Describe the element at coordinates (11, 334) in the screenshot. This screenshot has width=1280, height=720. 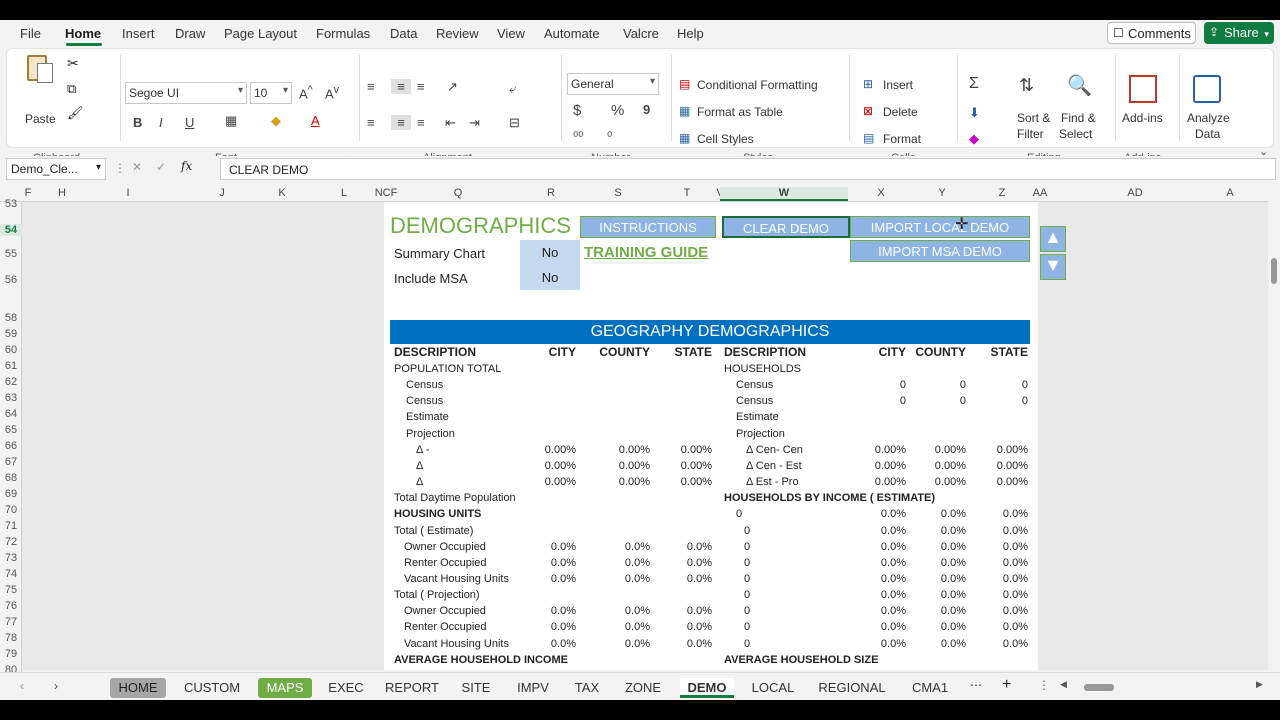
I see `row-header: 59` at that location.